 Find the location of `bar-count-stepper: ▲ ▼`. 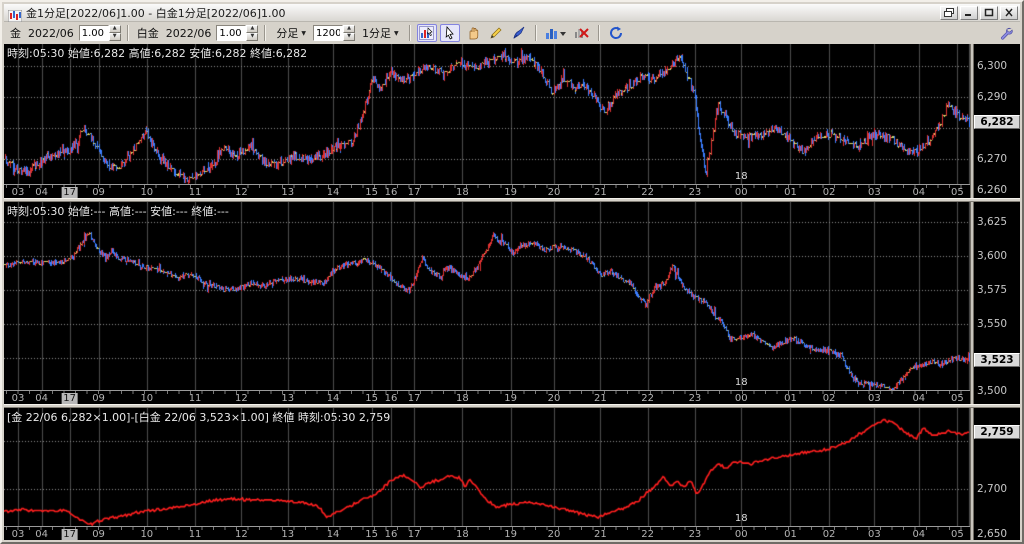

bar-count-stepper: ▲ ▼ is located at coordinates (349, 33).